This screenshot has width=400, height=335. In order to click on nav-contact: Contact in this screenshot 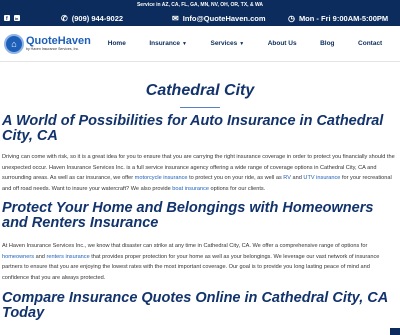, I will do `click(370, 43)`.